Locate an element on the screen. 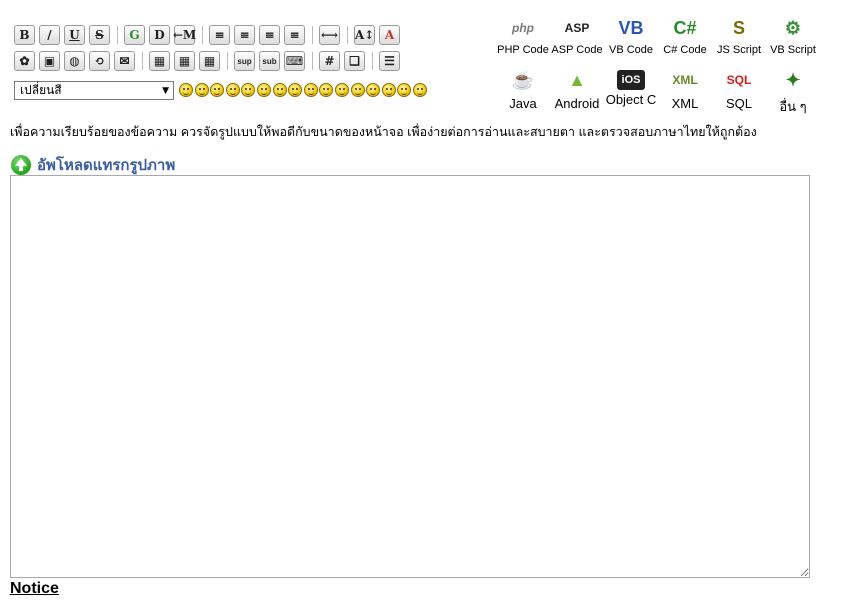 Image resolution: width=843 pixels, height=608 pixels. font-size-button: A↕ is located at coordinates (364, 35).